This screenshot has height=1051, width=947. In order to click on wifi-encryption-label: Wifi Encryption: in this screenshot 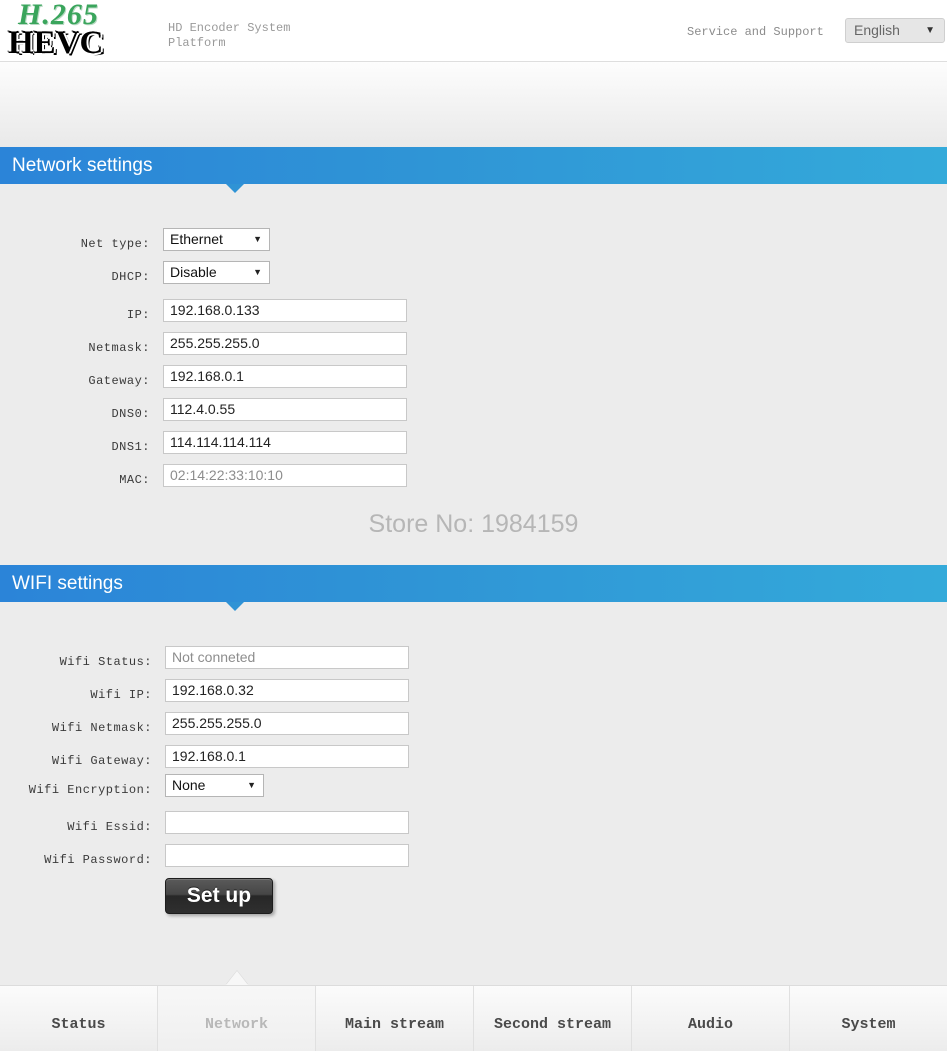, I will do `click(90, 790)`.